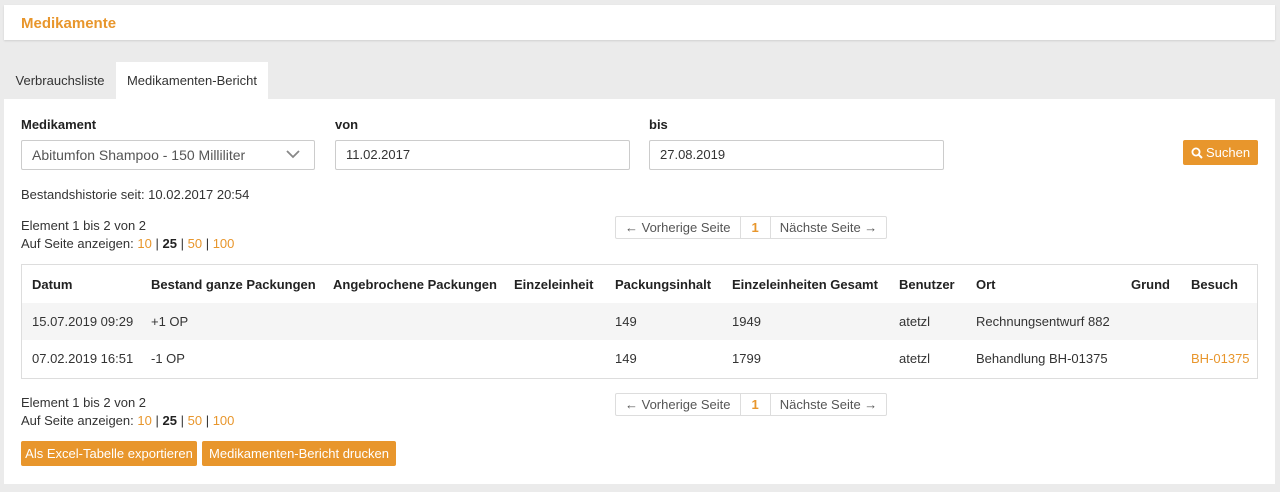  What do you see at coordinates (1150, 284) in the screenshot?
I see `column-header: Grund` at bounding box center [1150, 284].